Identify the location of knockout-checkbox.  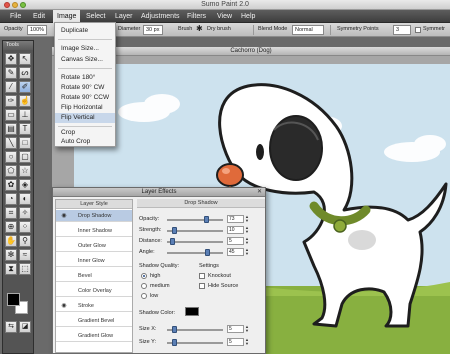
(202, 276).